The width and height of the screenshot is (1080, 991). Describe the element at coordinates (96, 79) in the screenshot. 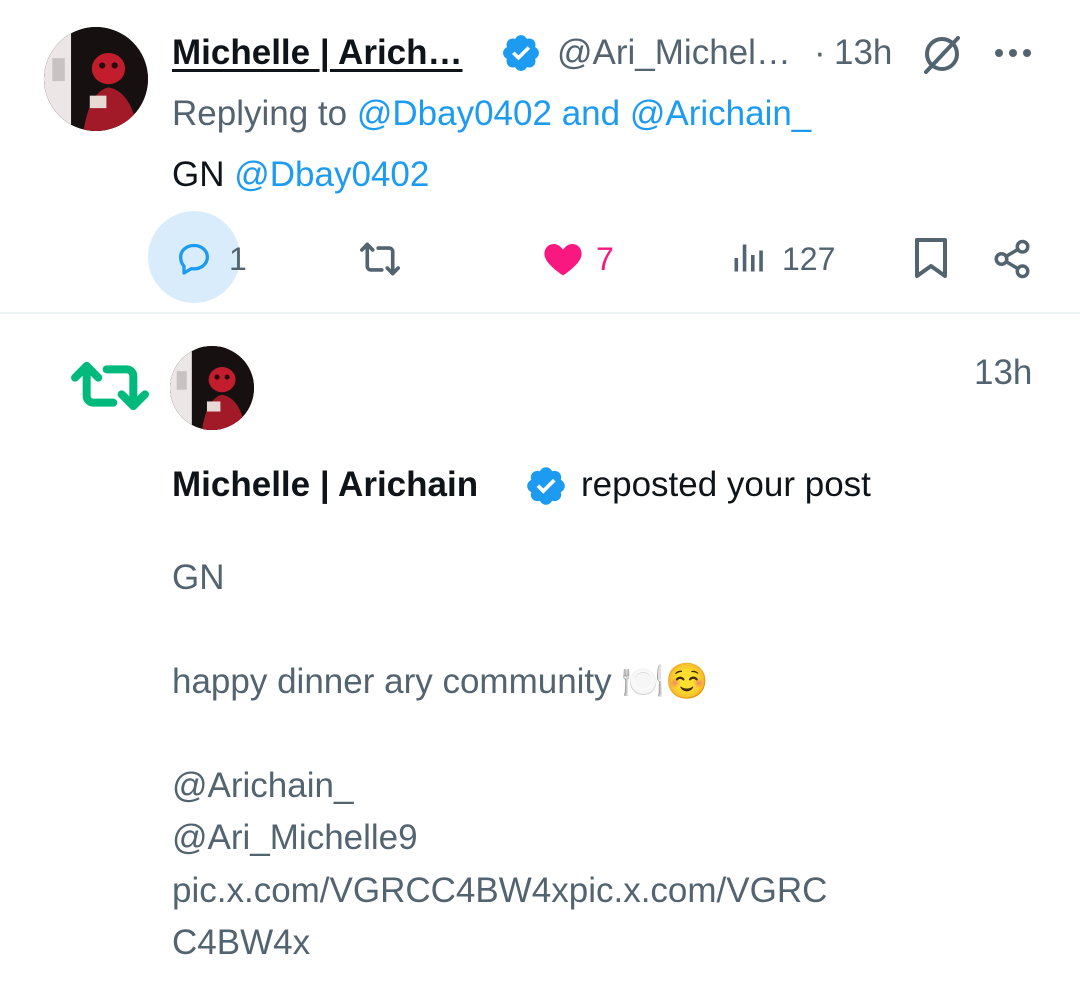

I see `author-avatar` at that location.